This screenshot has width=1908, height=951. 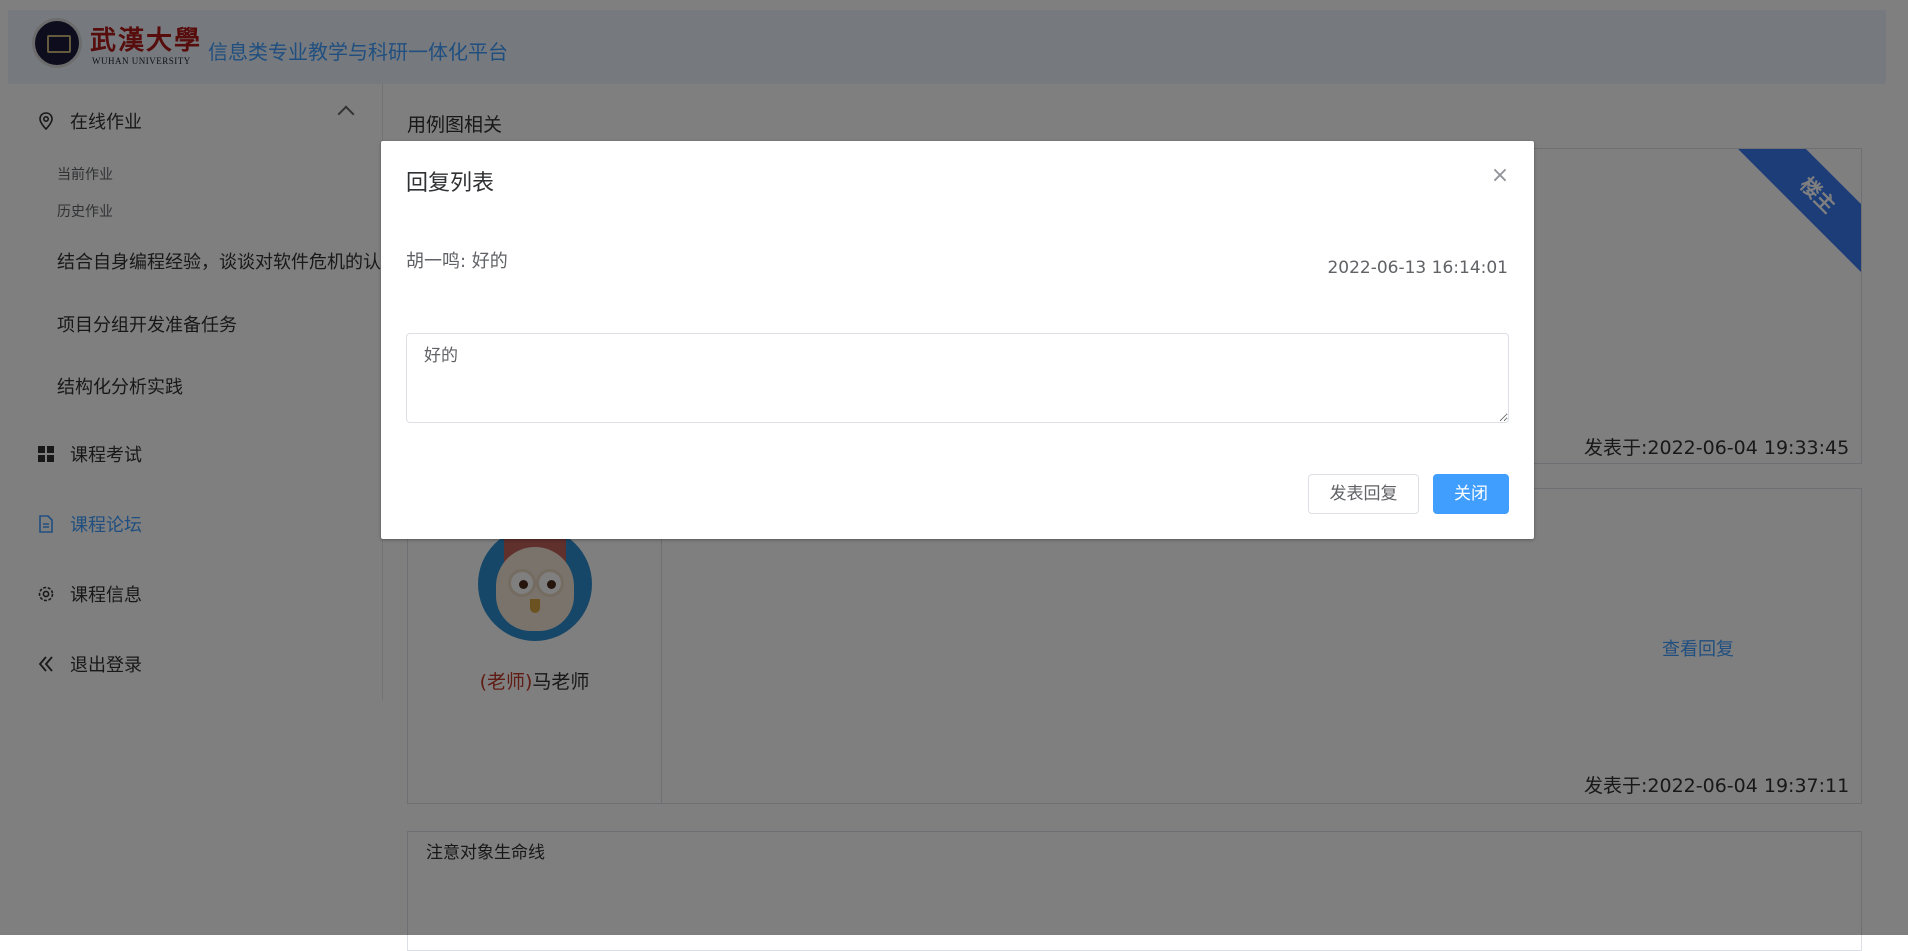 What do you see at coordinates (1417, 268) in the screenshot?
I see `reply-timestamp: 2022-06-13 16:14:01` at bounding box center [1417, 268].